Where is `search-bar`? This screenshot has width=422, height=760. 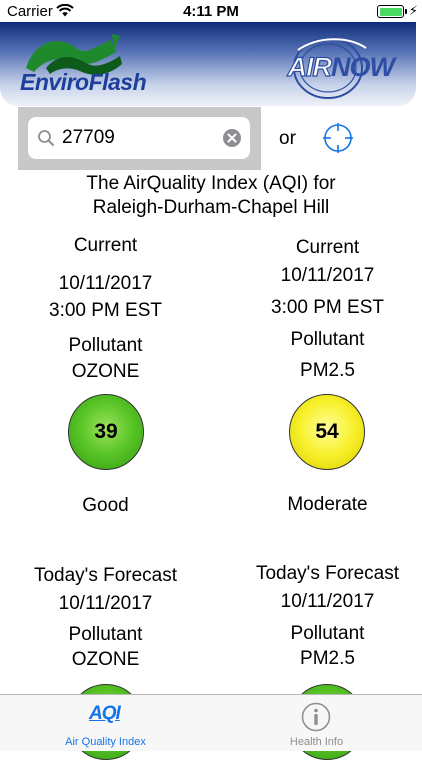 search-bar is located at coordinates (139, 138).